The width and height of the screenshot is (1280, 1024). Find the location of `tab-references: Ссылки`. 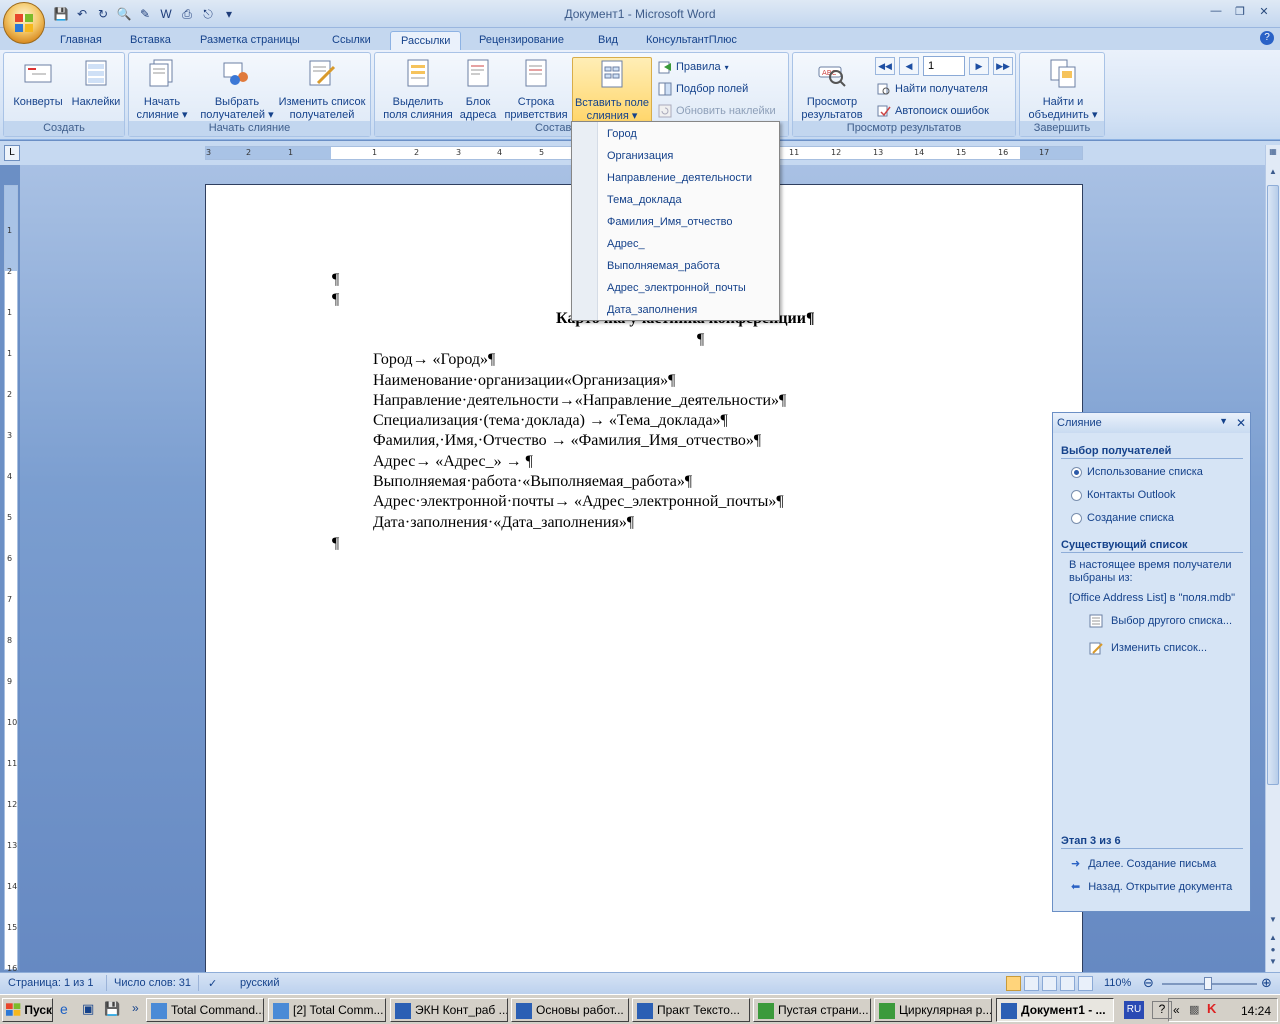

tab-references: Ссылки is located at coordinates (351, 40).